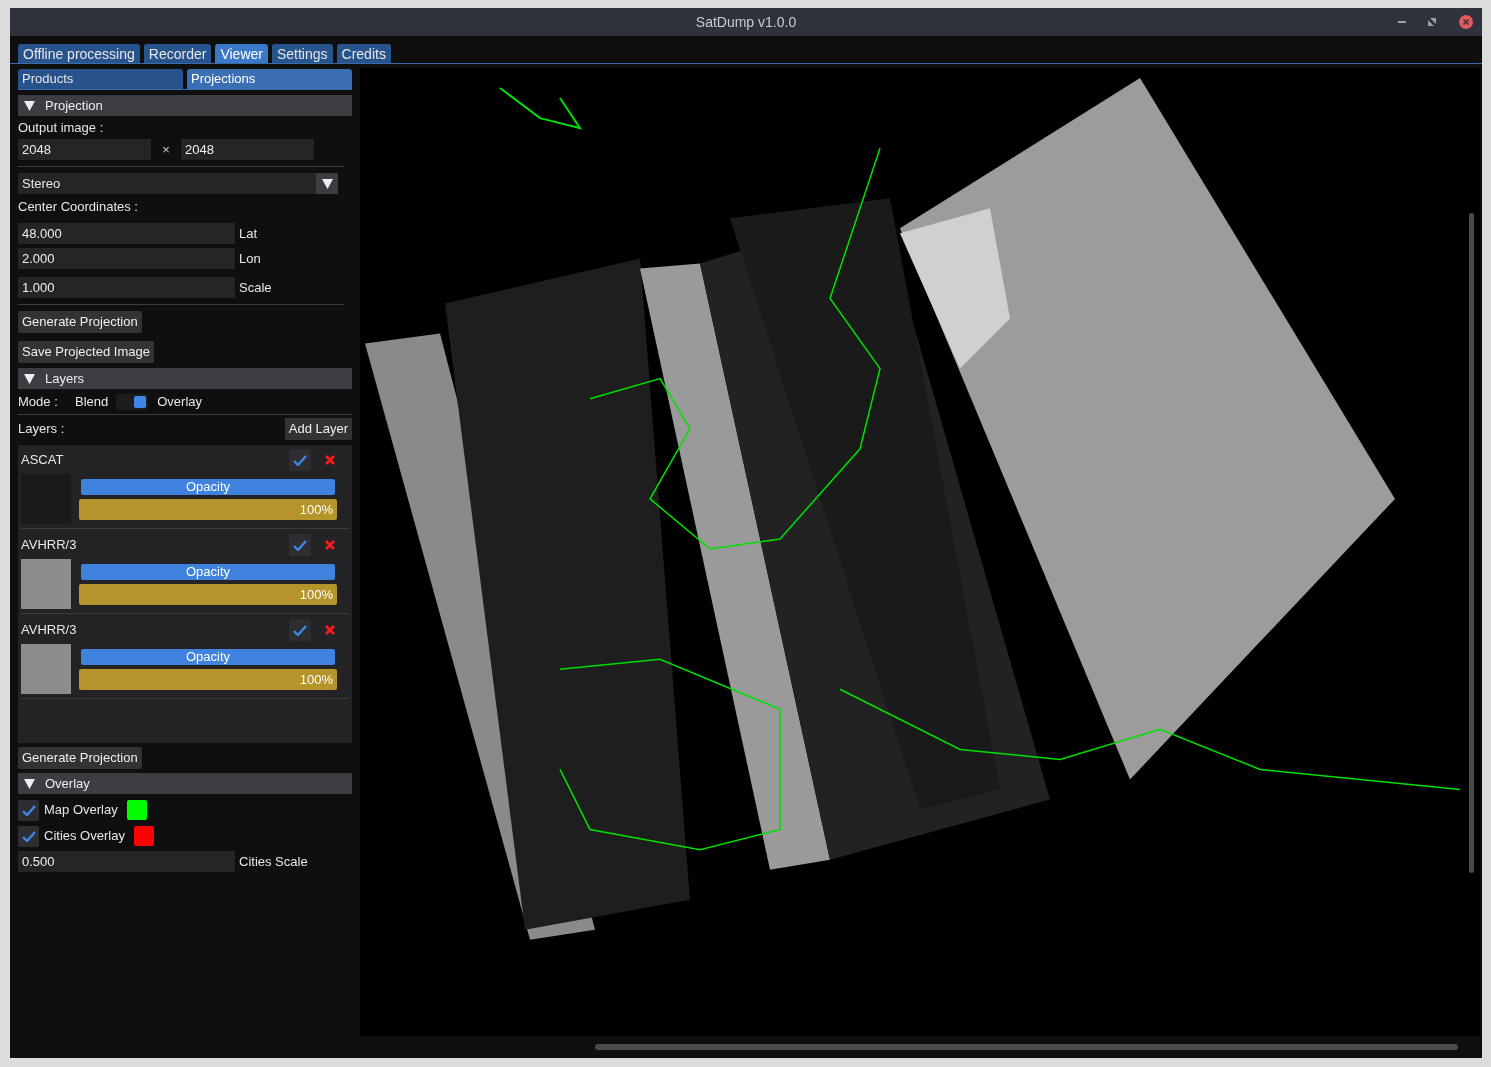  I want to click on tab: Products, so click(100, 79).